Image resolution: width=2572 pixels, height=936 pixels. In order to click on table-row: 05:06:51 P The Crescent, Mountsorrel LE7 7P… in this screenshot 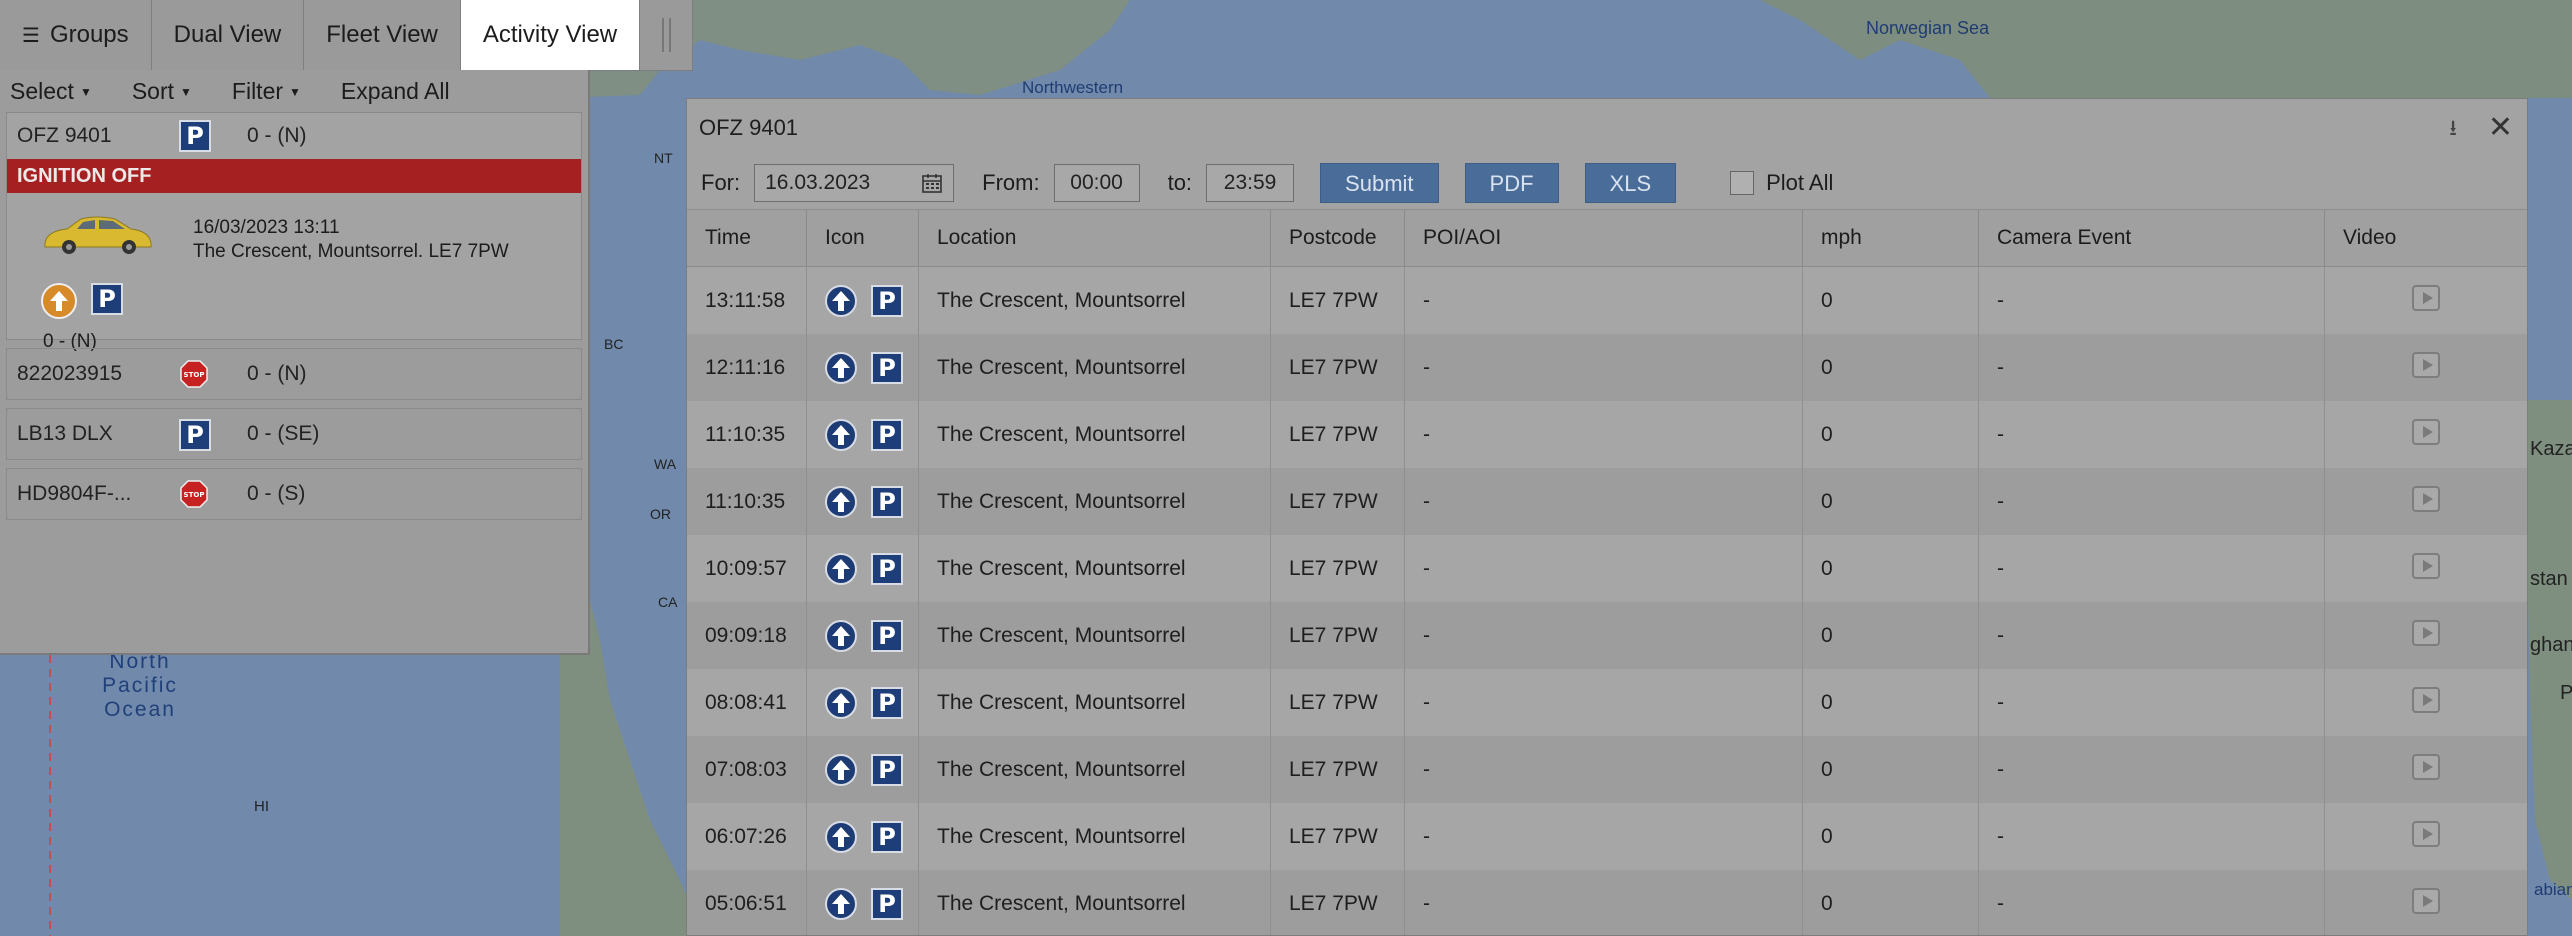, I will do `click(1607, 902)`.